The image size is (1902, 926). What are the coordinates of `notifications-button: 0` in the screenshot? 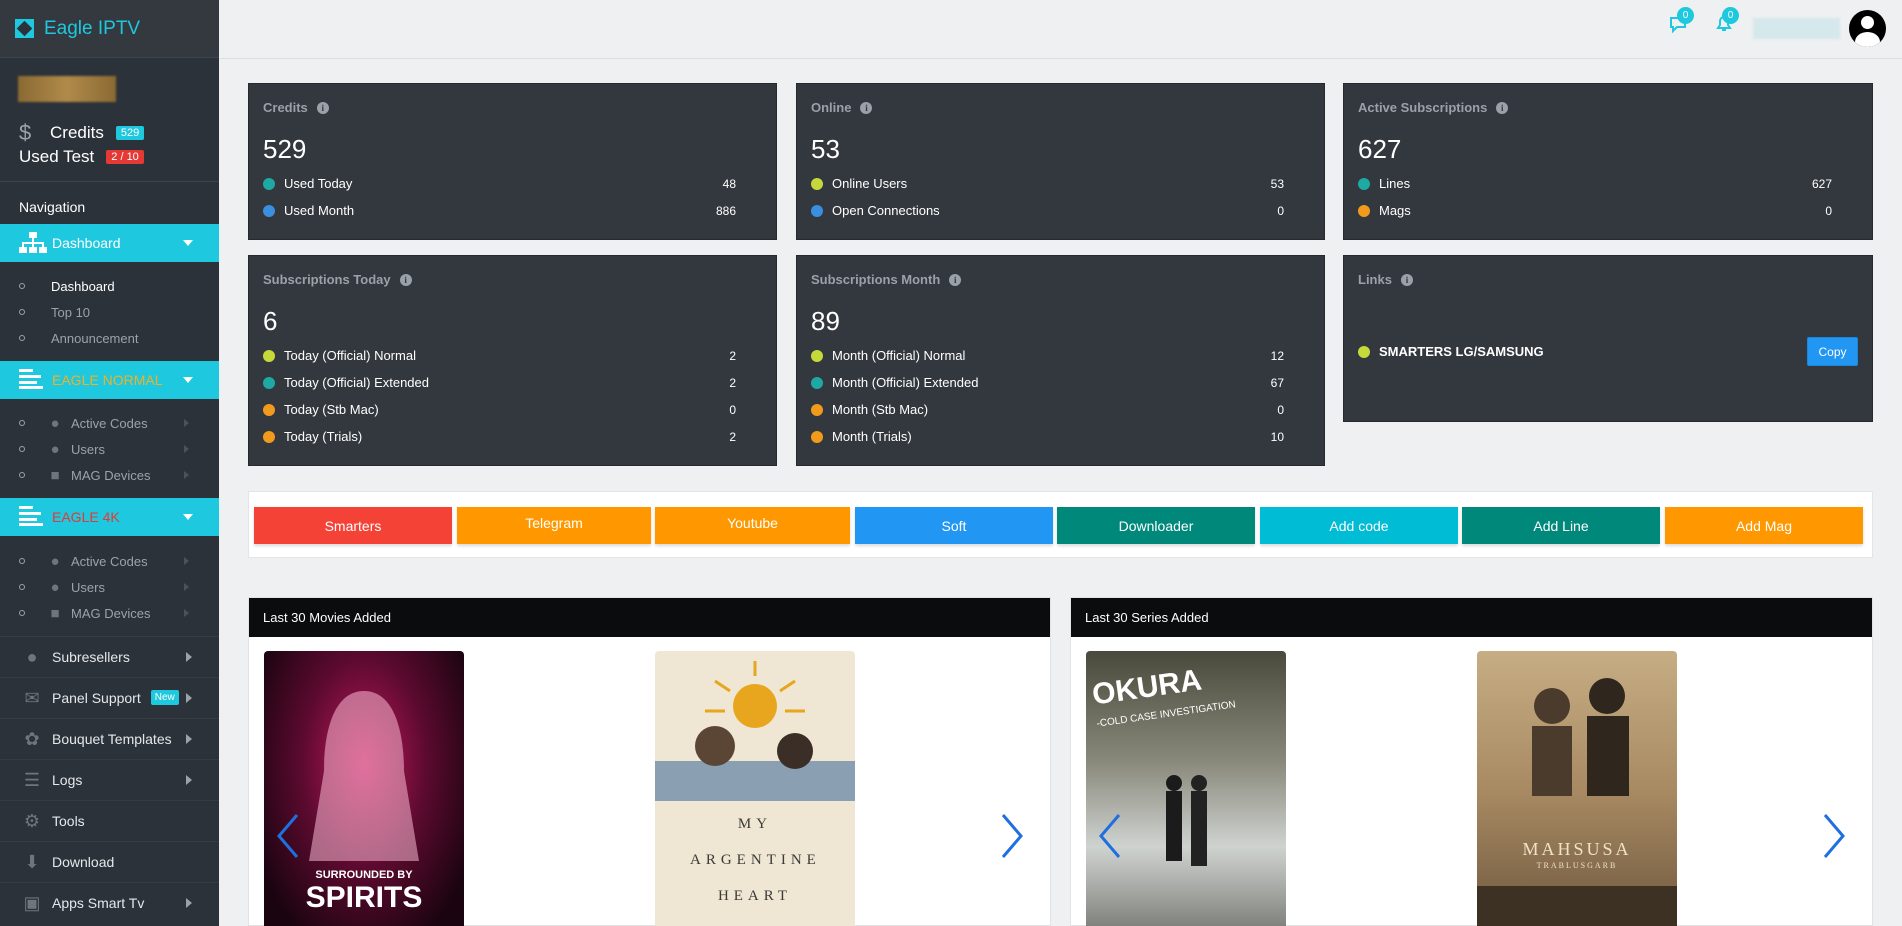 It's located at (1726, 21).